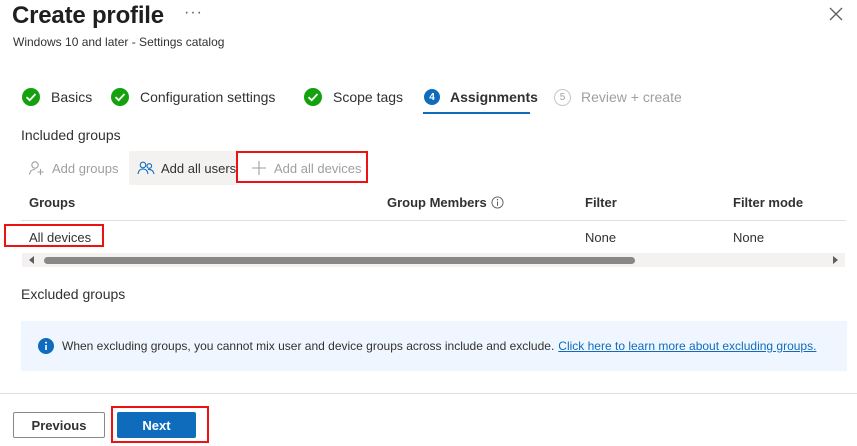 The width and height of the screenshot is (857, 446). I want to click on add-all-users-button: Add all users, so click(183, 168).